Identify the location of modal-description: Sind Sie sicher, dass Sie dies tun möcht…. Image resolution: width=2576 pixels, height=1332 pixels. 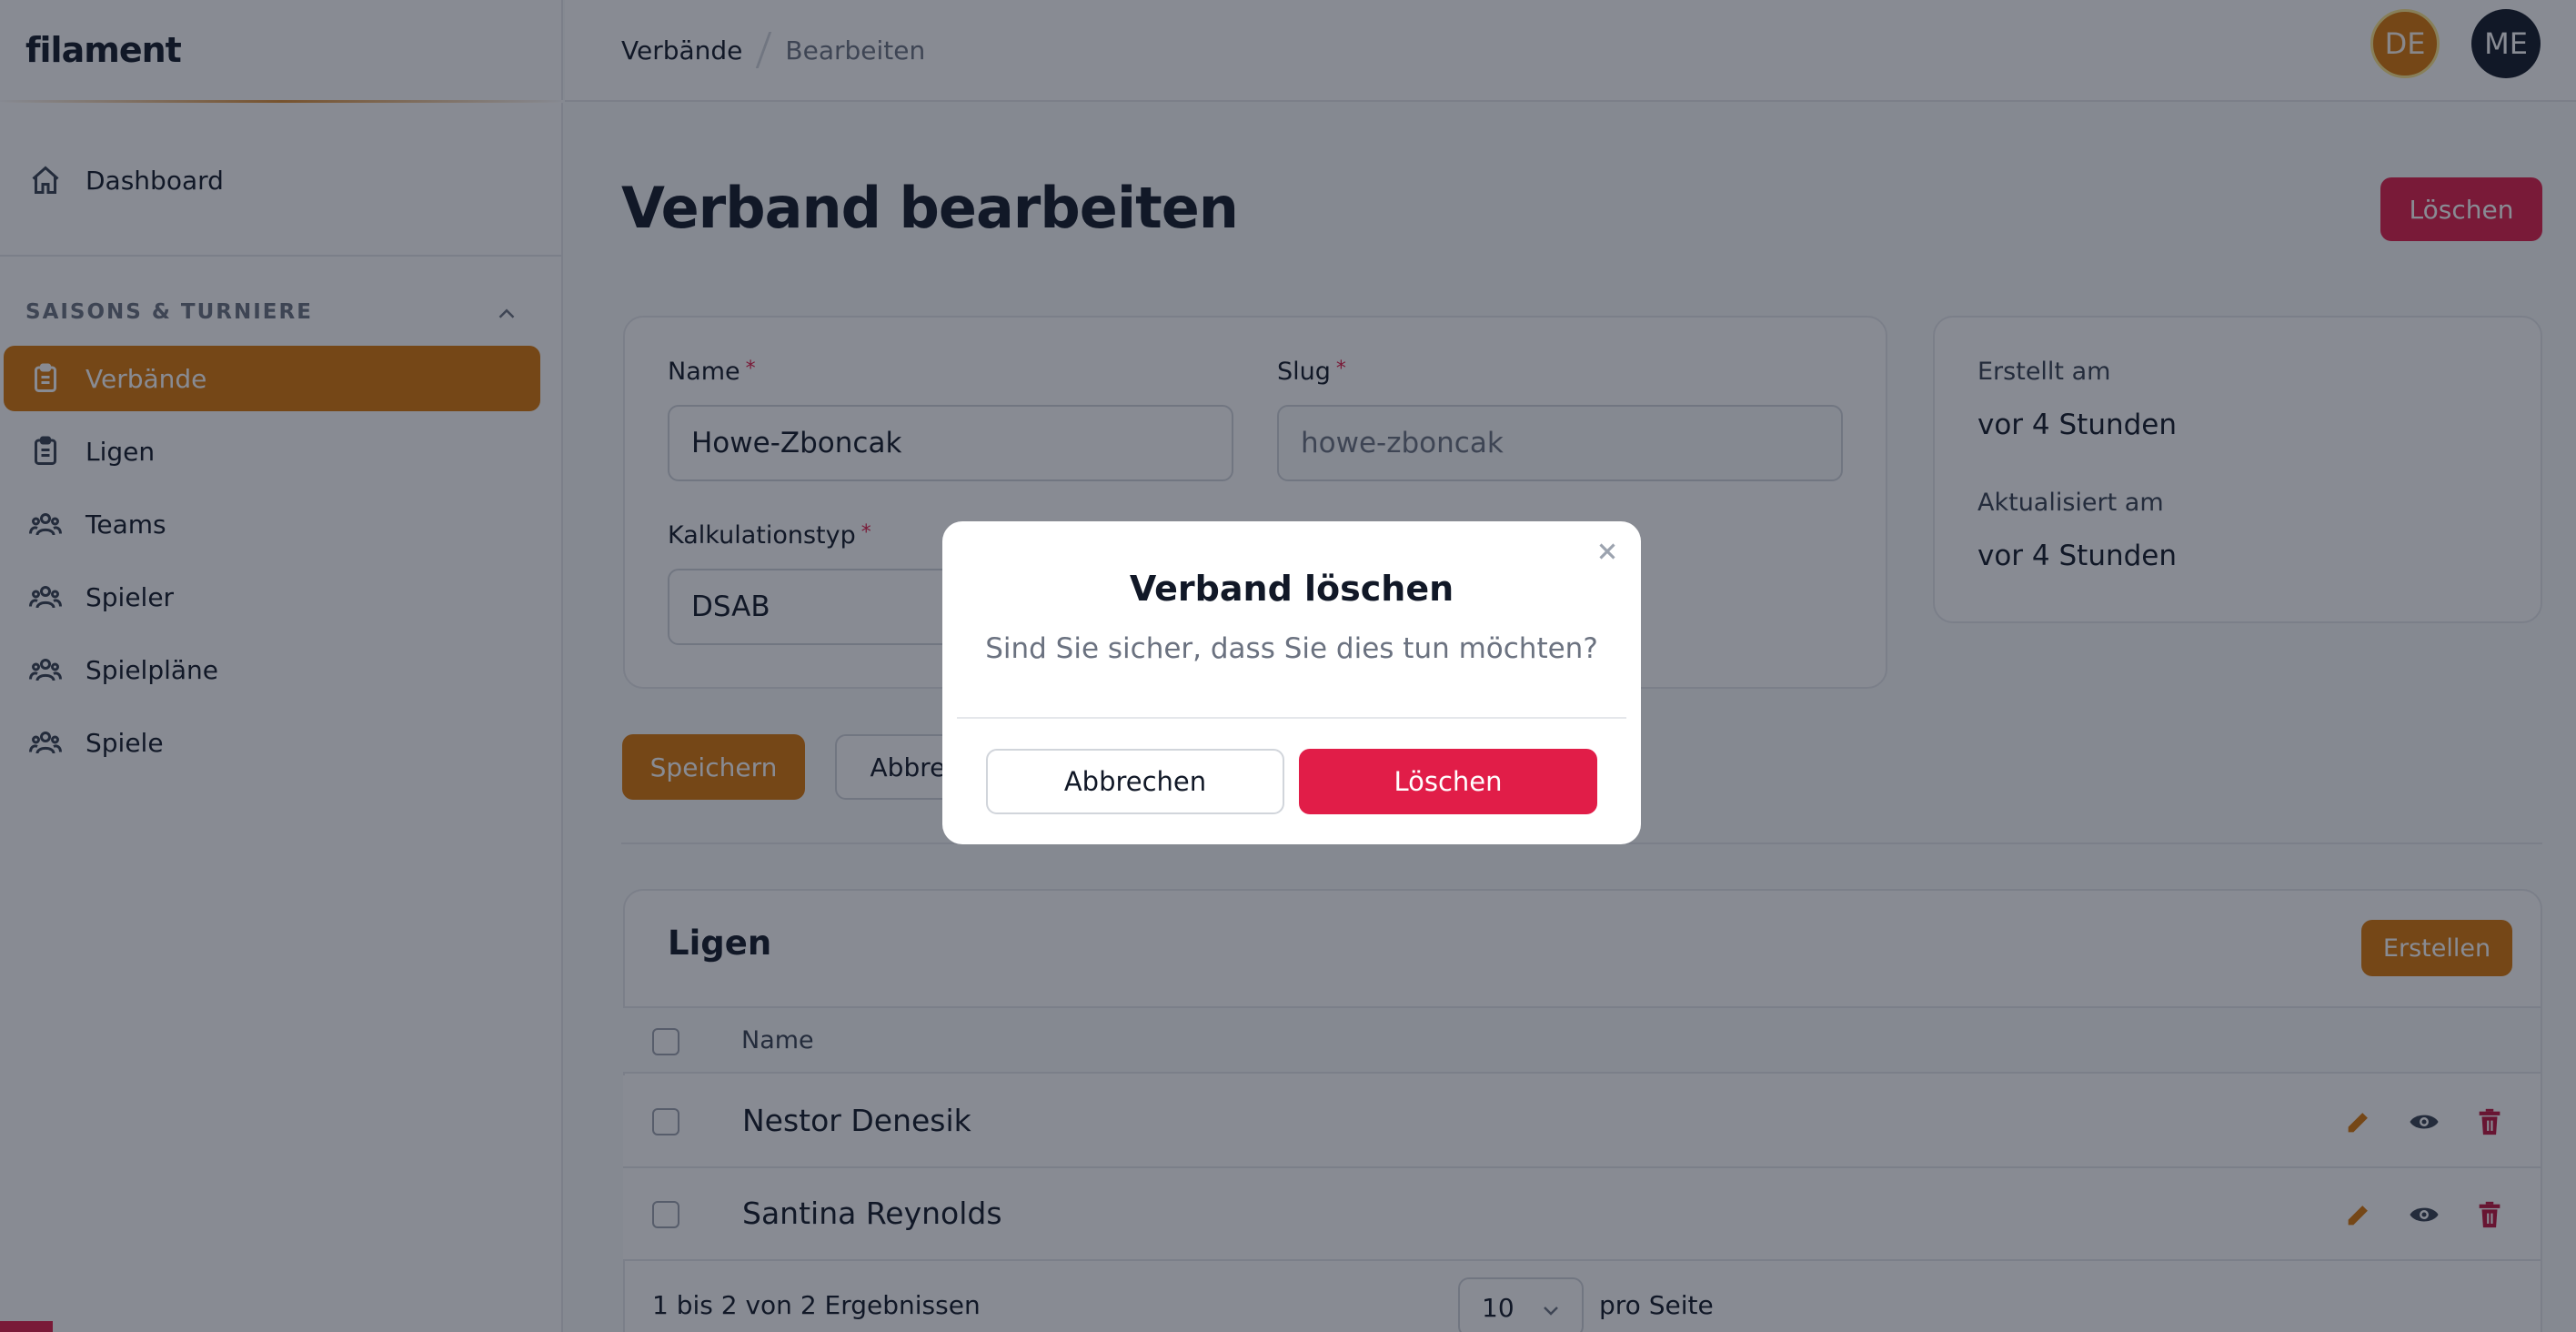
(1291, 649).